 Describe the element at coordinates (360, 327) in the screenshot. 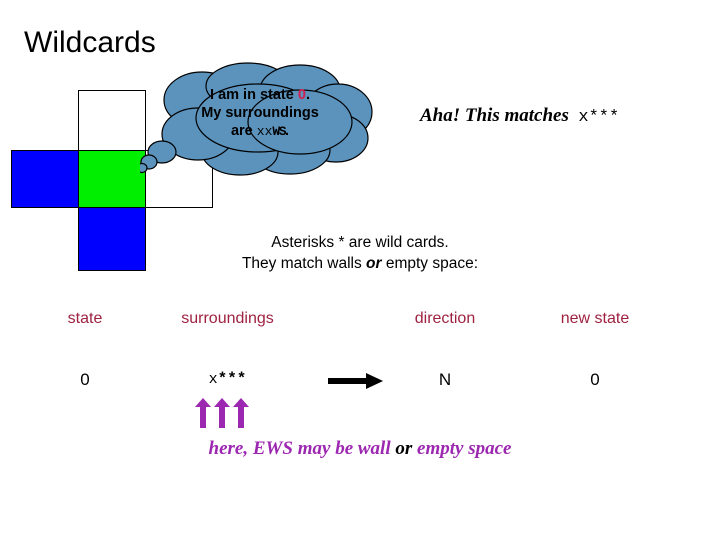

I see `table-header-row: state surroundings direction new state` at that location.